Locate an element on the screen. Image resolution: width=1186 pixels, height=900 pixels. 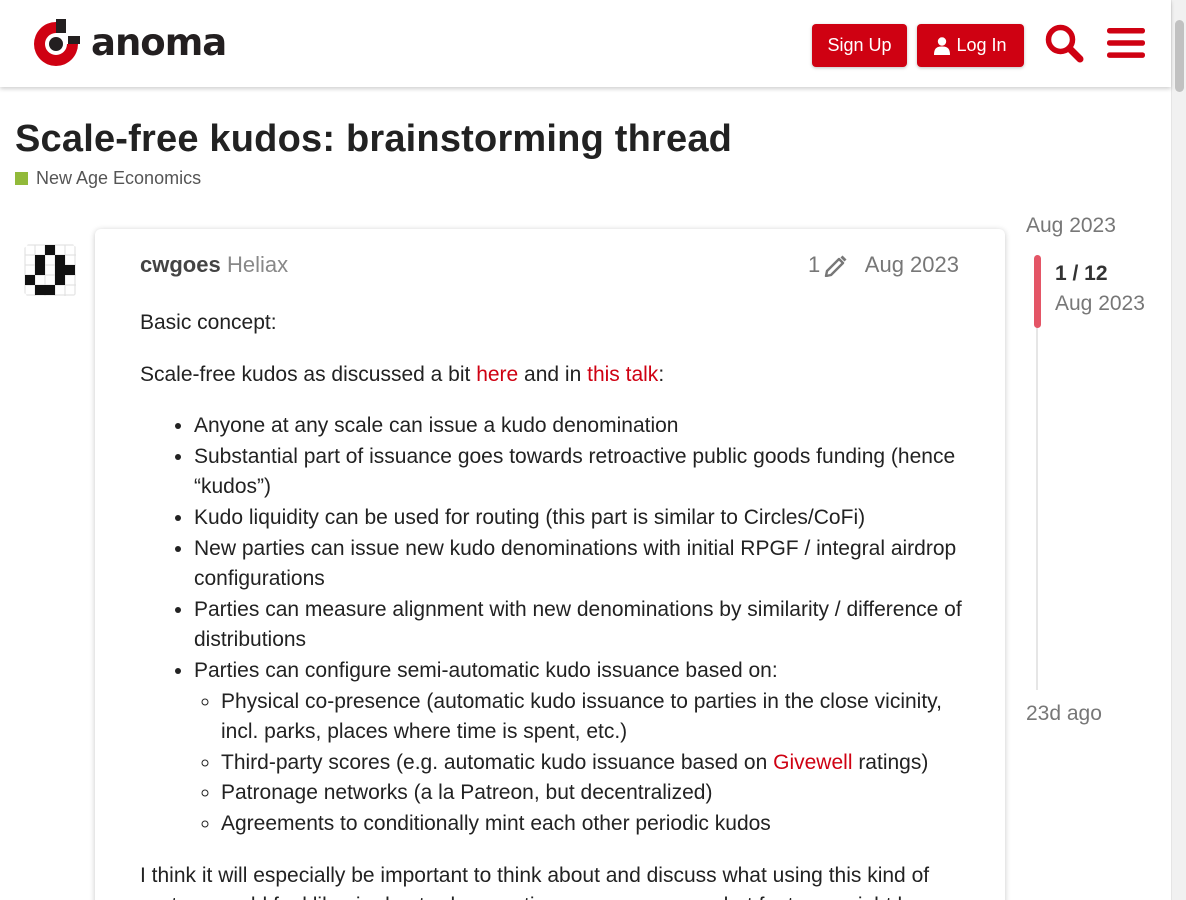
hamburger-menu-button is located at coordinates (1126, 43).